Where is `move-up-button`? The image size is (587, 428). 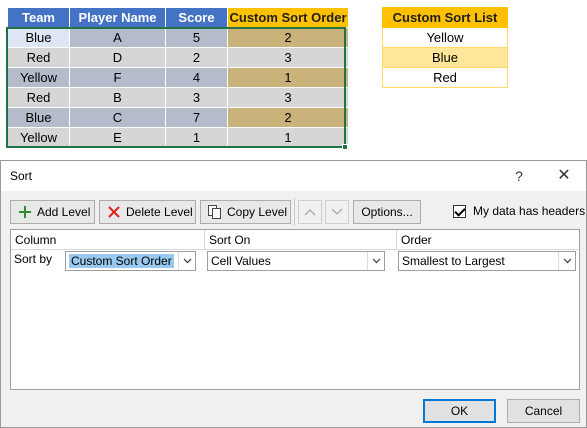
move-up-button is located at coordinates (310, 212).